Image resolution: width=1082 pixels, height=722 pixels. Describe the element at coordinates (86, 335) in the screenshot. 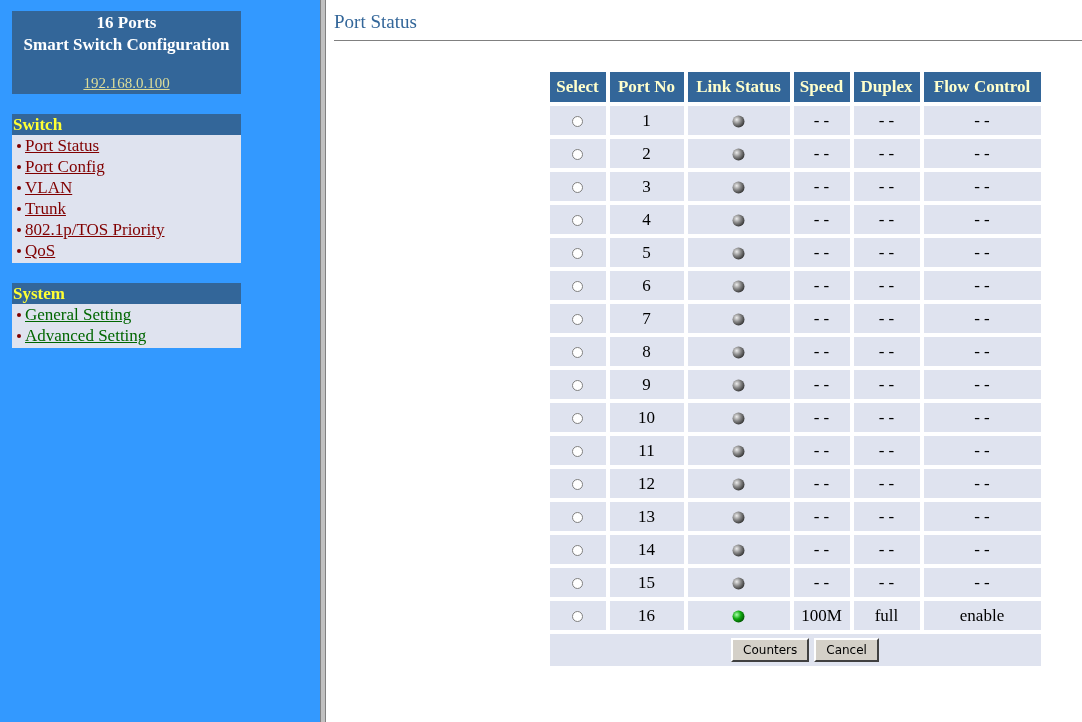

I see `menu-link: Advanced Setting` at that location.